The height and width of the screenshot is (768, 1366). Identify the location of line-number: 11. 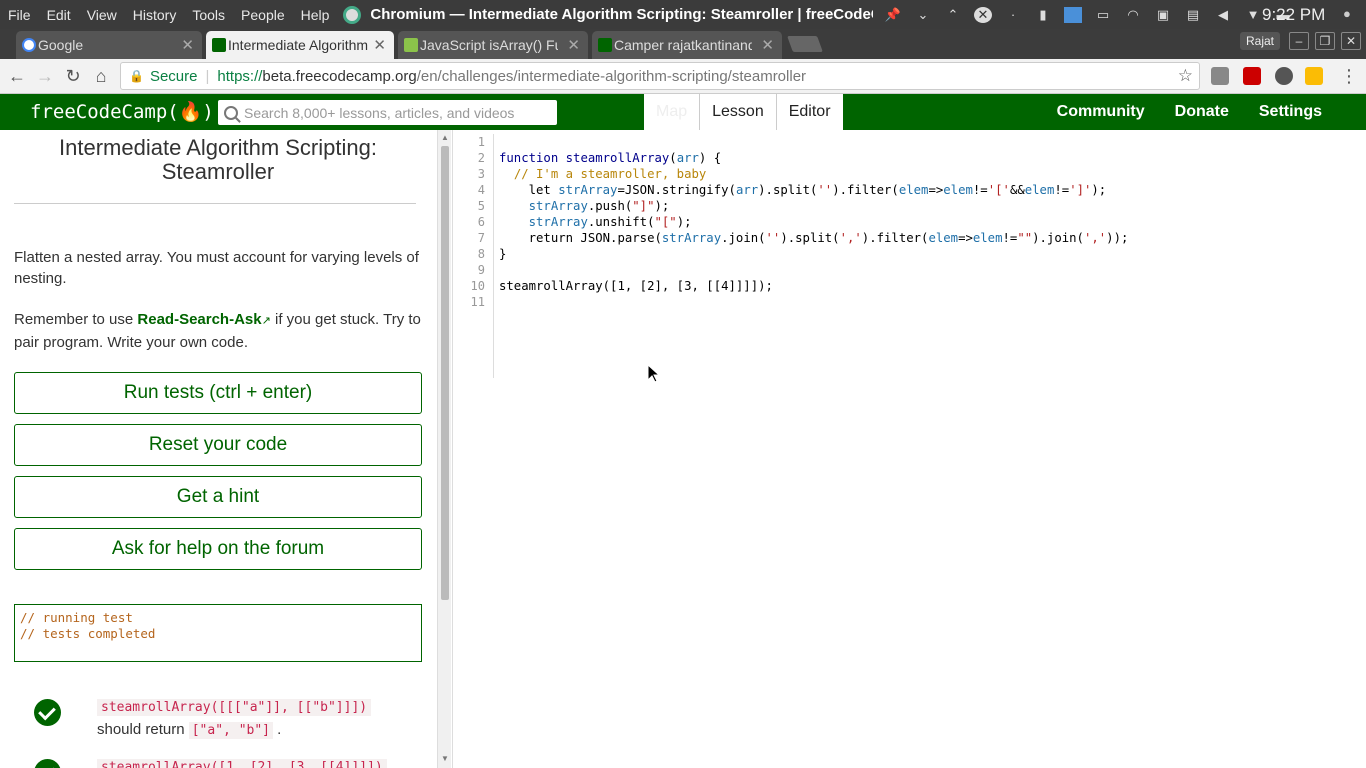
(477, 302).